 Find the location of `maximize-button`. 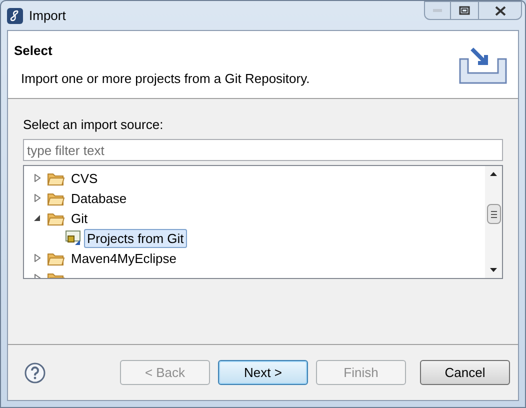

maximize-button is located at coordinates (464, 10).